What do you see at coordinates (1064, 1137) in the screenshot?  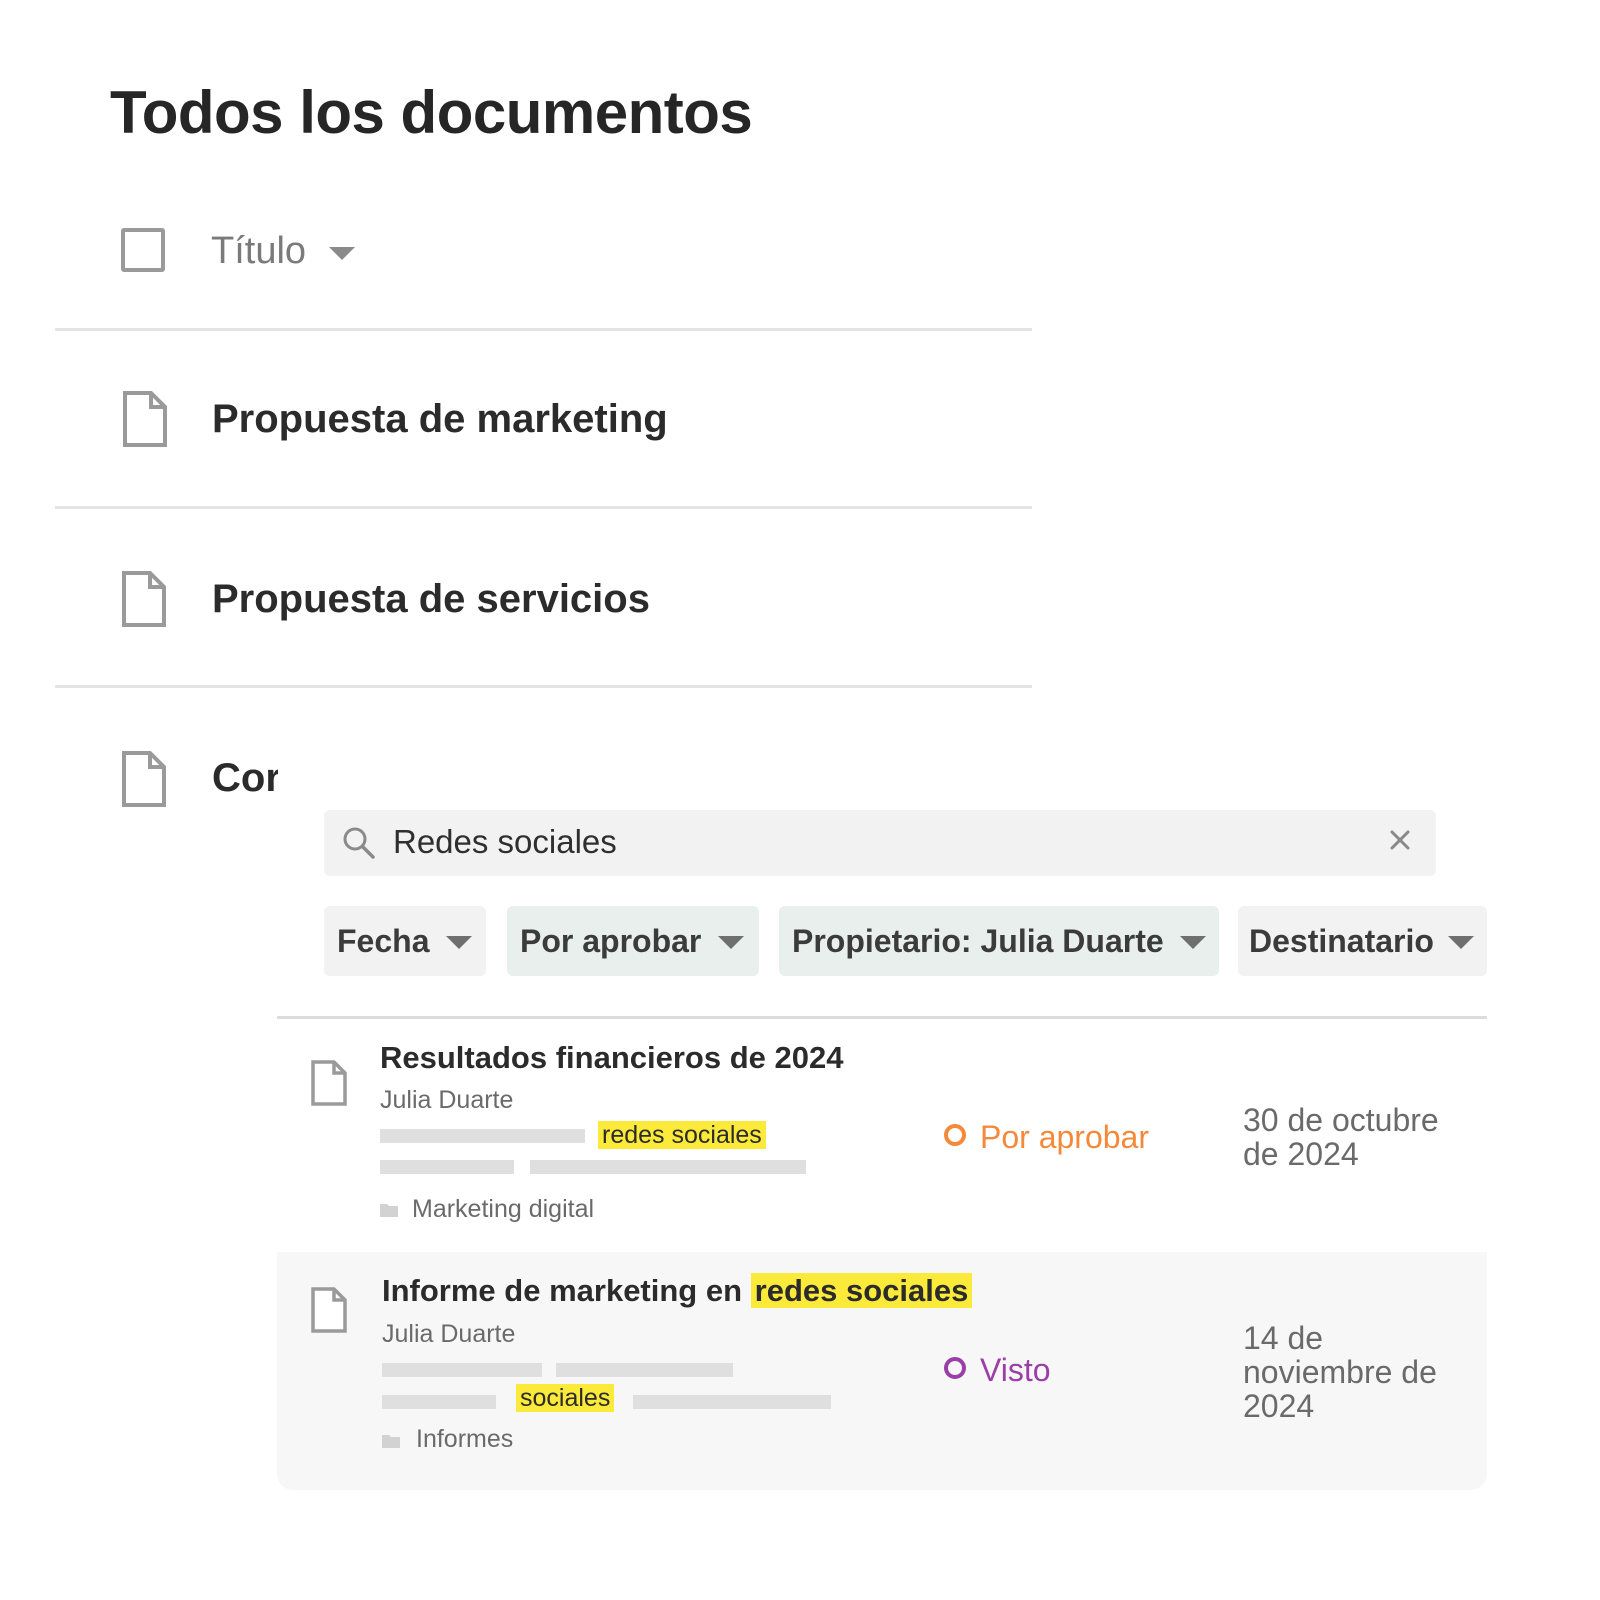 I see `result-status: Por aprobar` at bounding box center [1064, 1137].